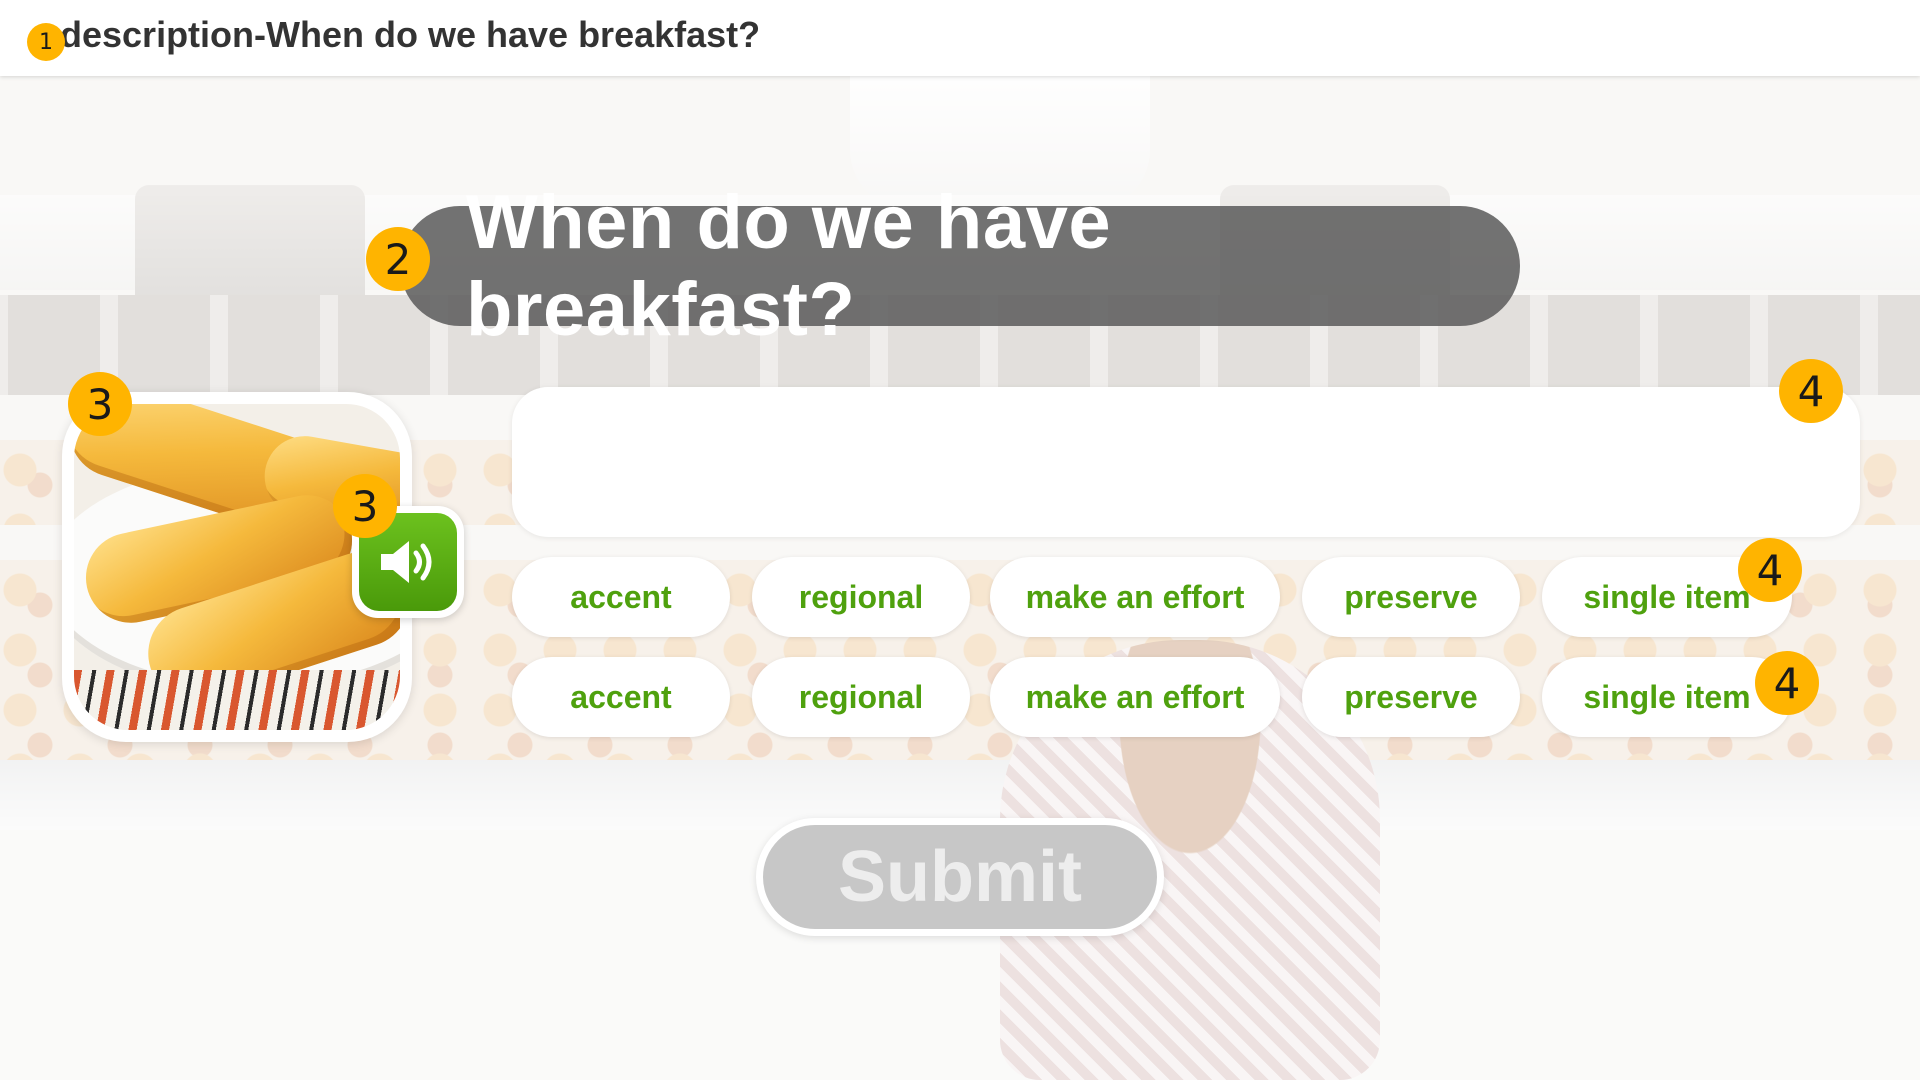 Image resolution: width=1920 pixels, height=1080 pixels. What do you see at coordinates (406, 562) in the screenshot?
I see `speaker-icon` at bounding box center [406, 562].